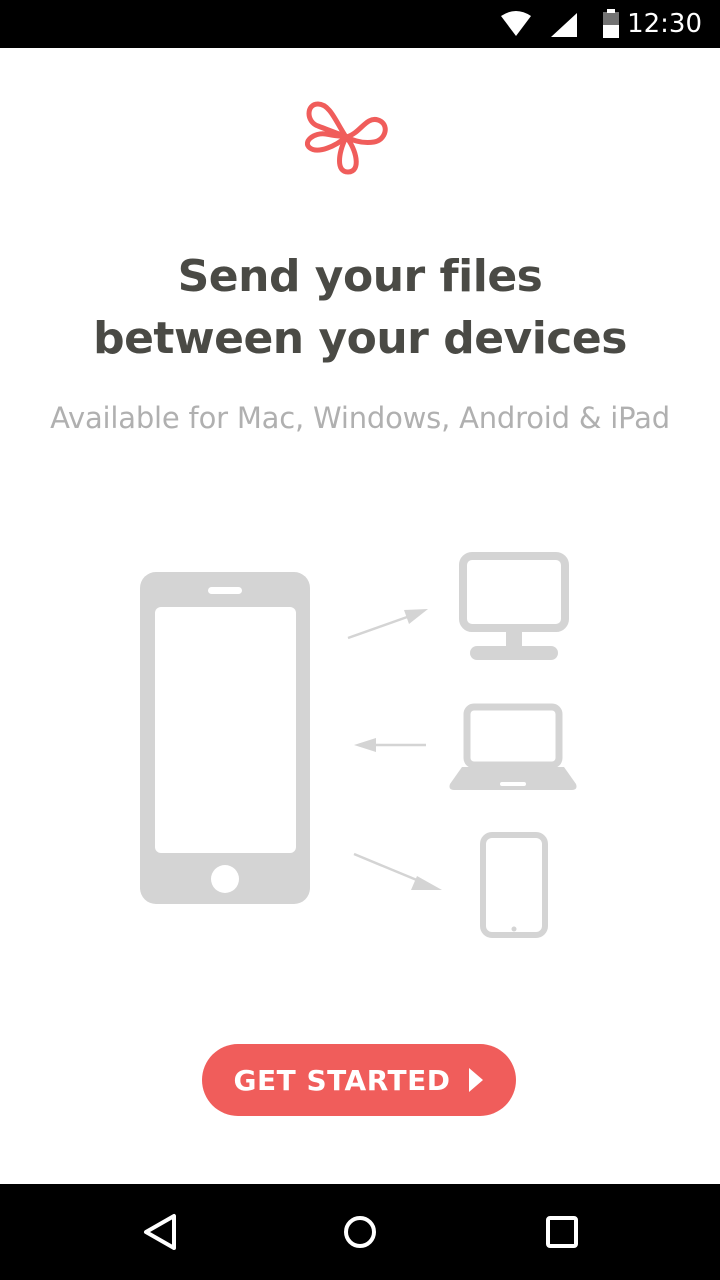  I want to click on laptop-icon, so click(513, 746).